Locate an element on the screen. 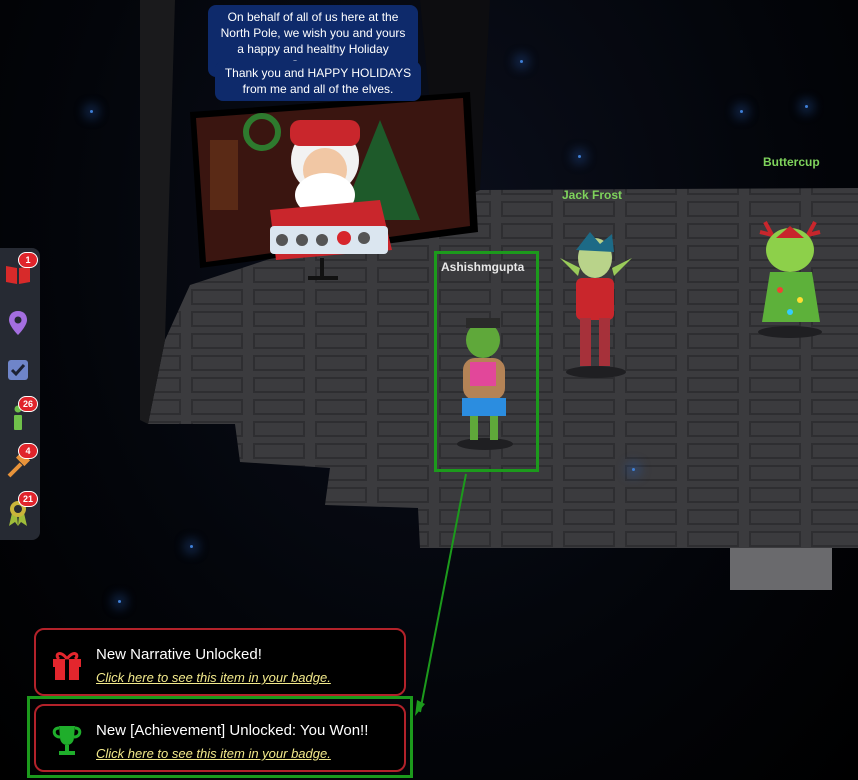 Image resolution: width=858 pixels, height=780 pixels. gift-icon is located at coordinates (67, 666).